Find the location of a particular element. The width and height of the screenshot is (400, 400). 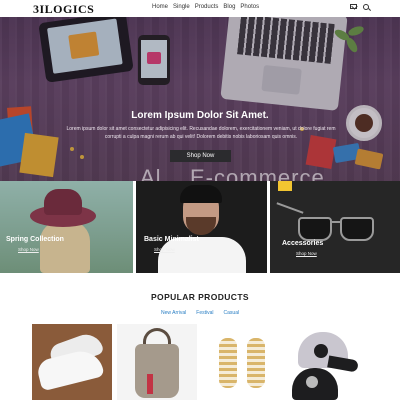

mail-icon is located at coordinates (353, 6).